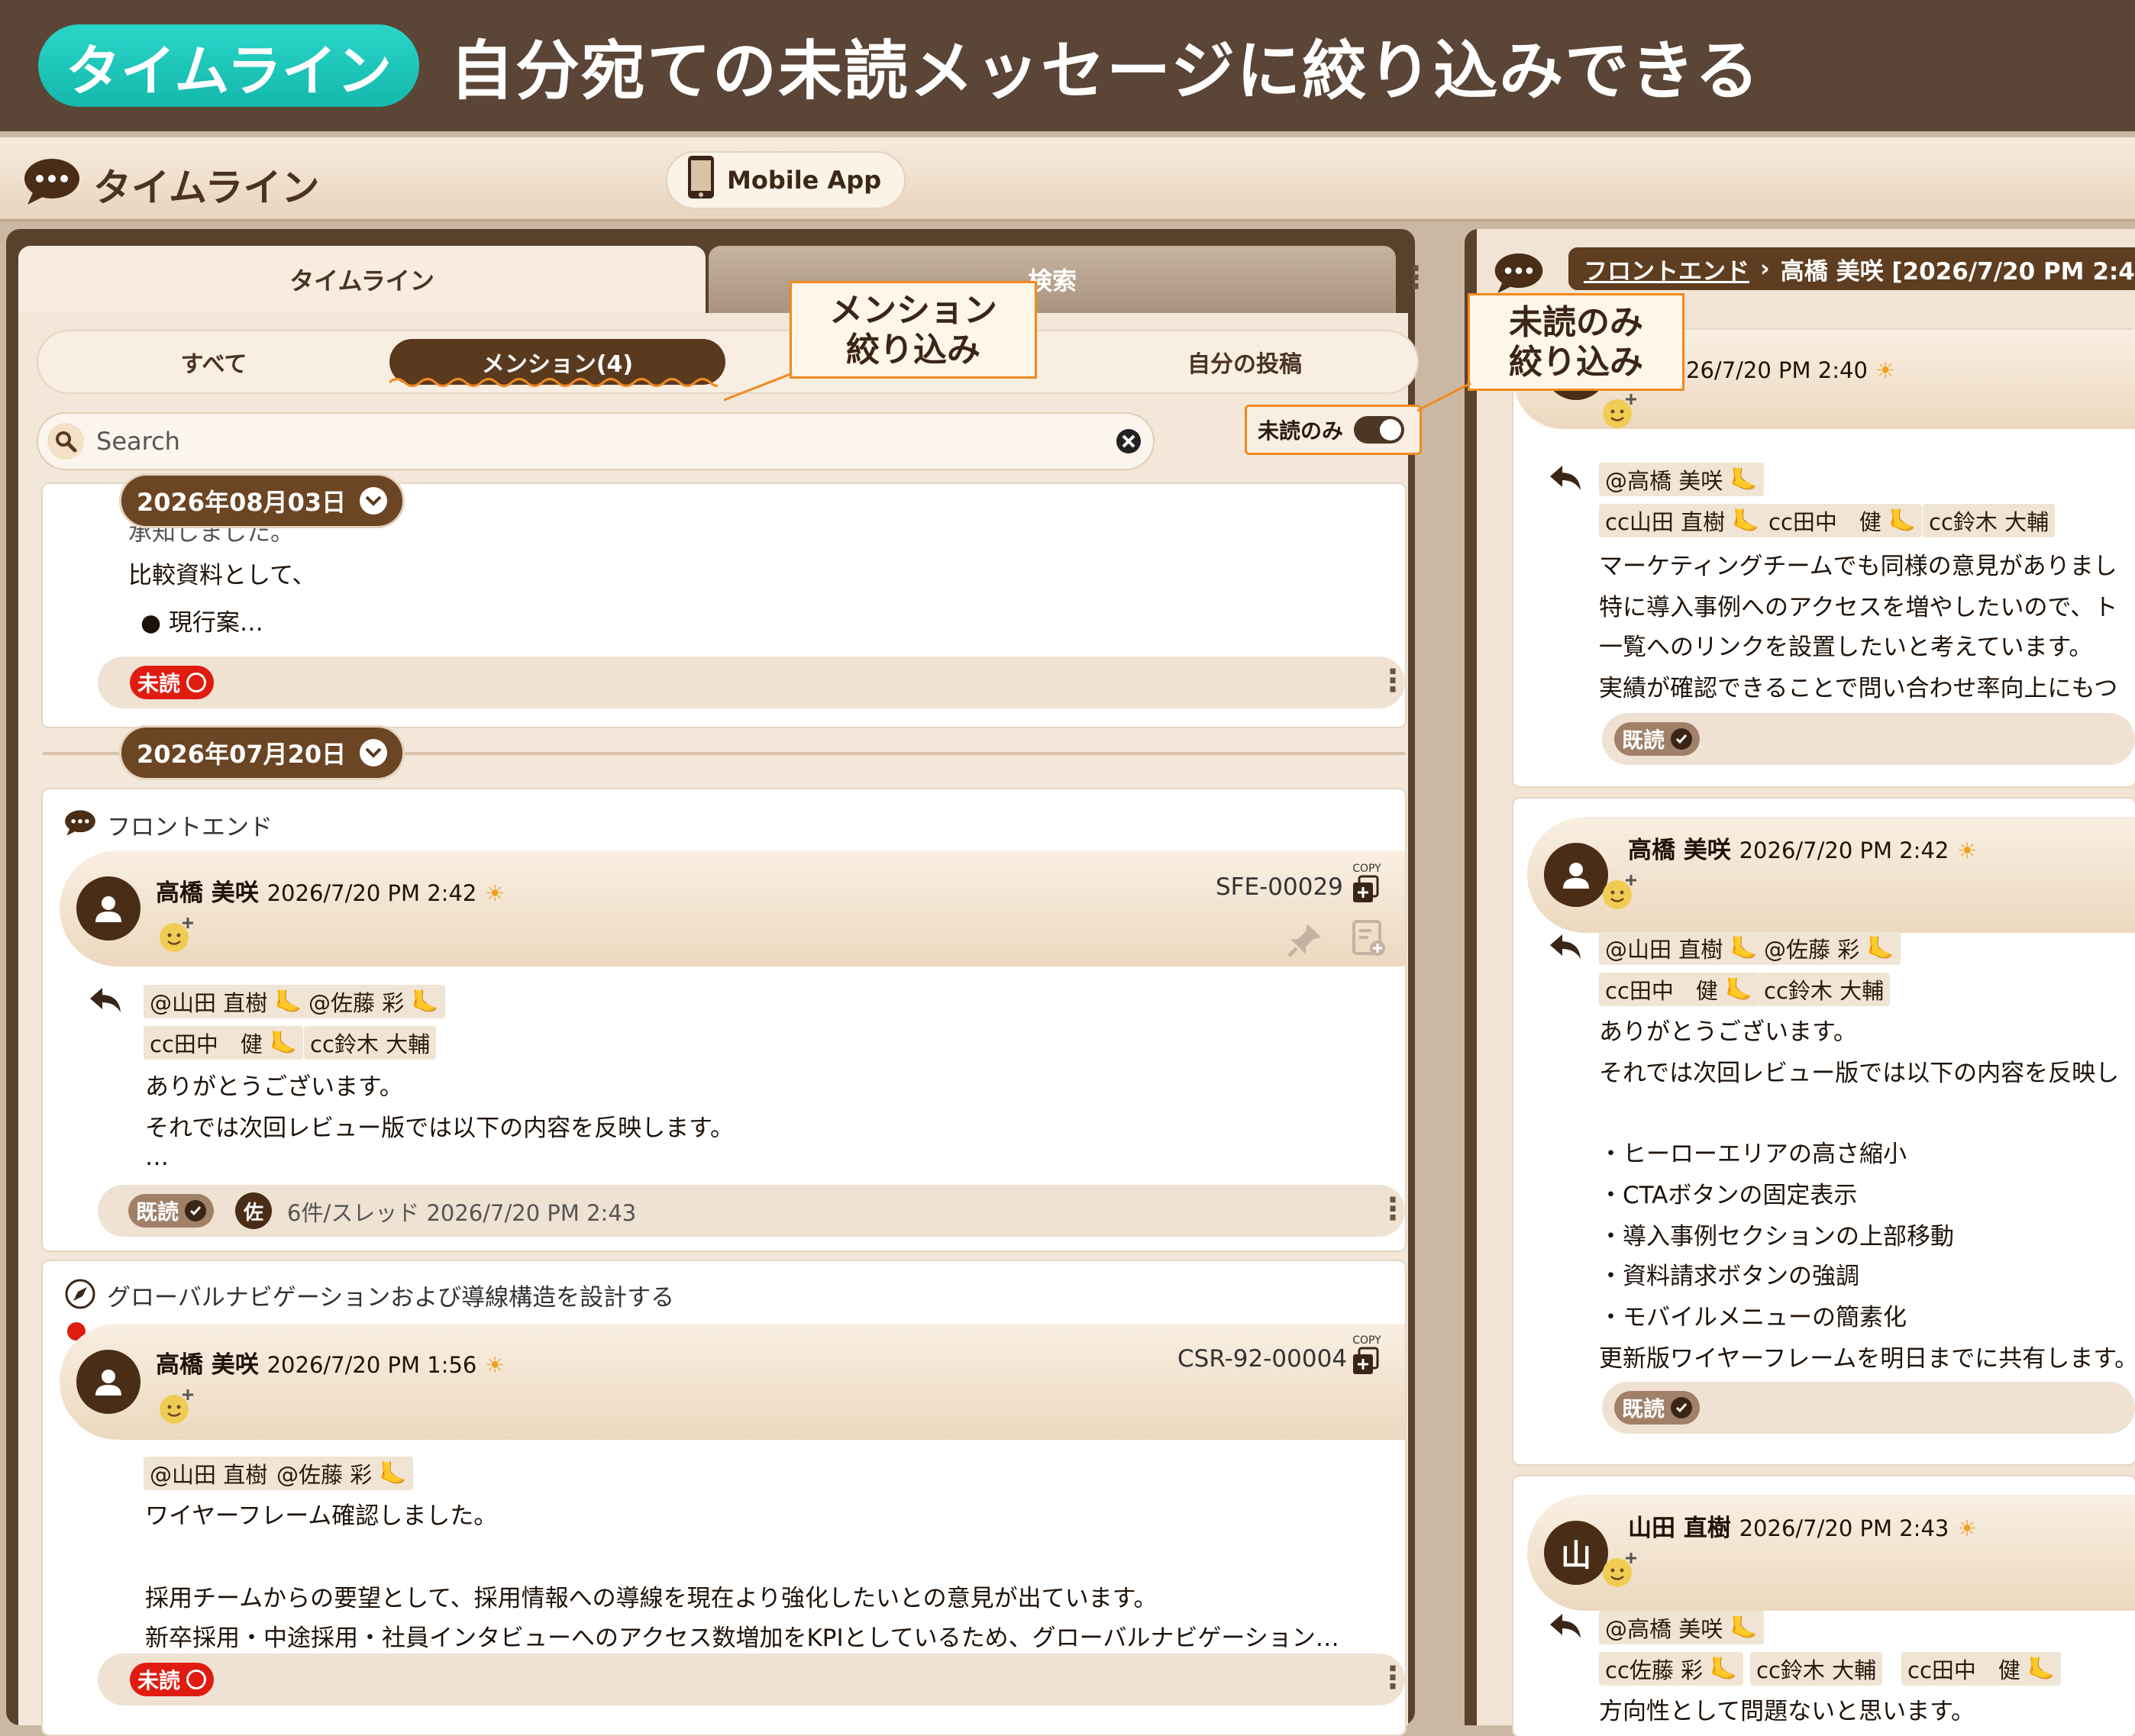  Describe the element at coordinates (1576, 342) in the screenshot. I see `callout-unread-filter: 未読のみ 絞り込み` at that location.